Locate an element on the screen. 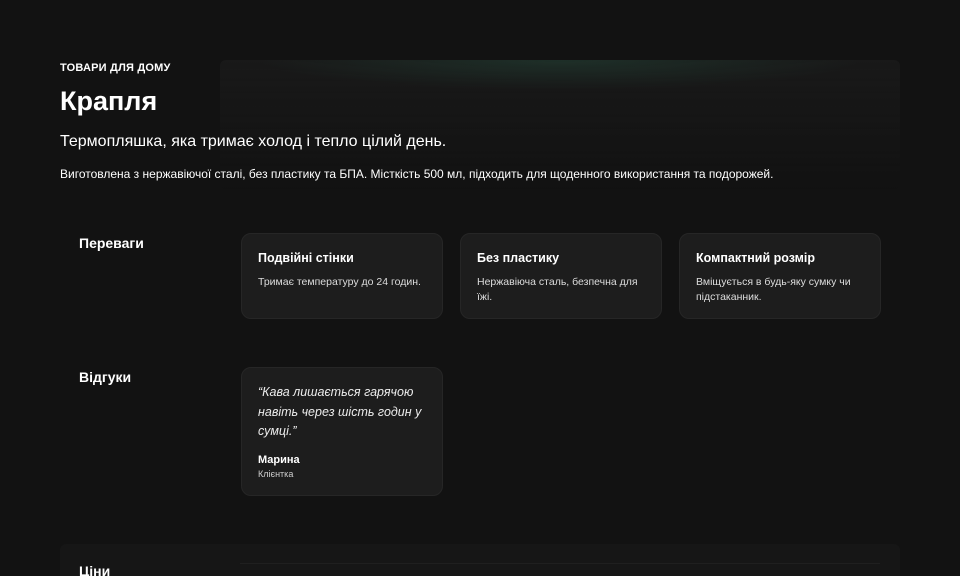  benefit-card-title: Компактний розмір is located at coordinates (755, 258).